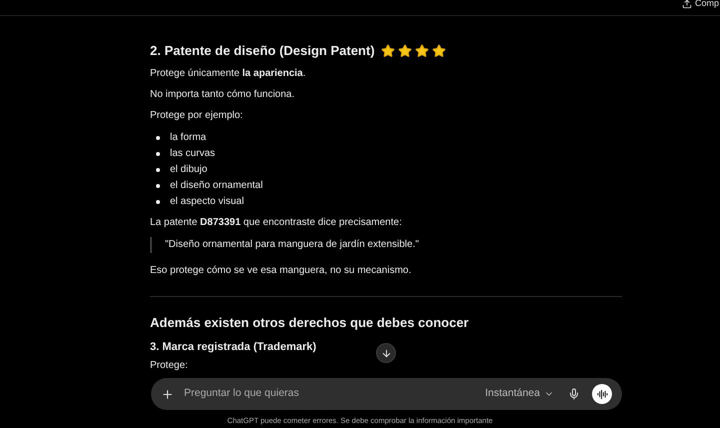 The height and width of the screenshot is (428, 720). What do you see at coordinates (189, 170) in the screenshot?
I see `list-item: el dibujo` at bounding box center [189, 170].